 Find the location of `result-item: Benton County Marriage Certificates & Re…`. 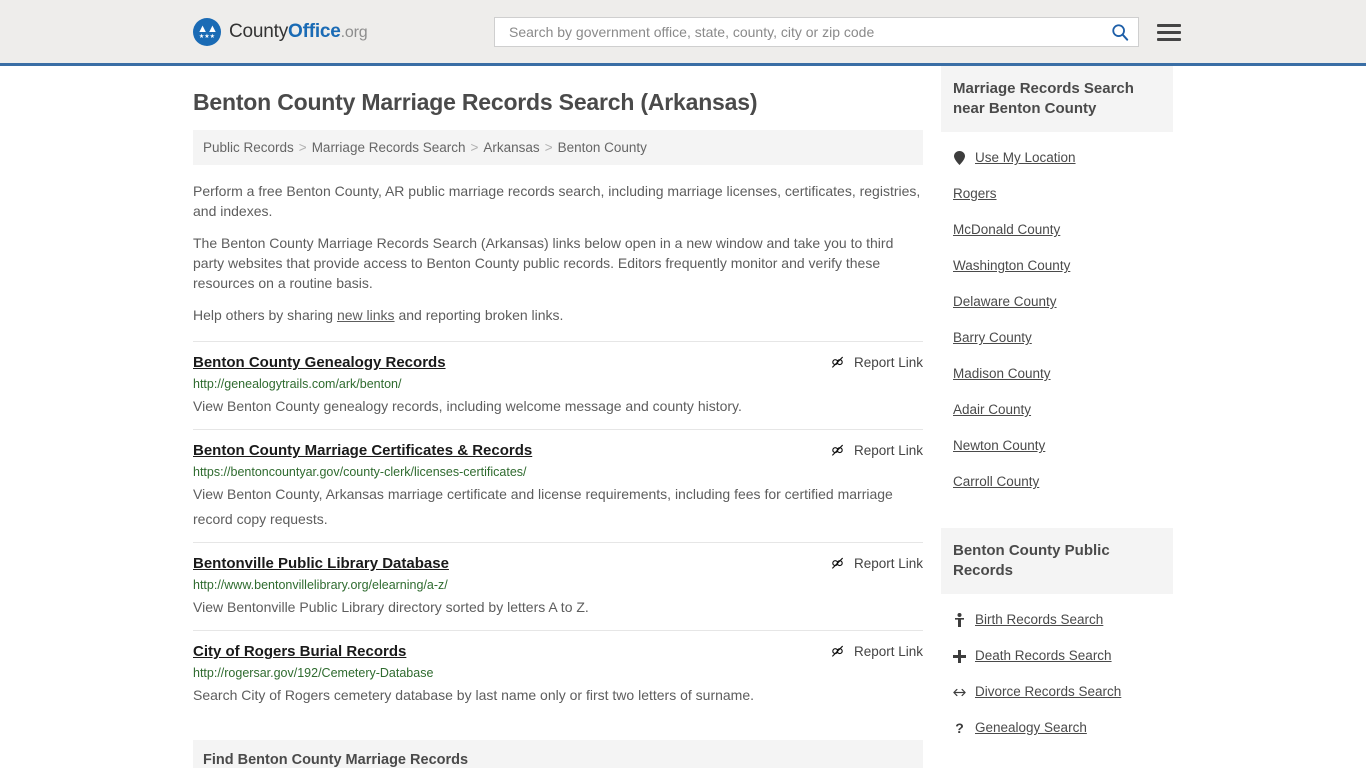

result-item: Benton County Marriage Certificates & Re… is located at coordinates (558, 485).